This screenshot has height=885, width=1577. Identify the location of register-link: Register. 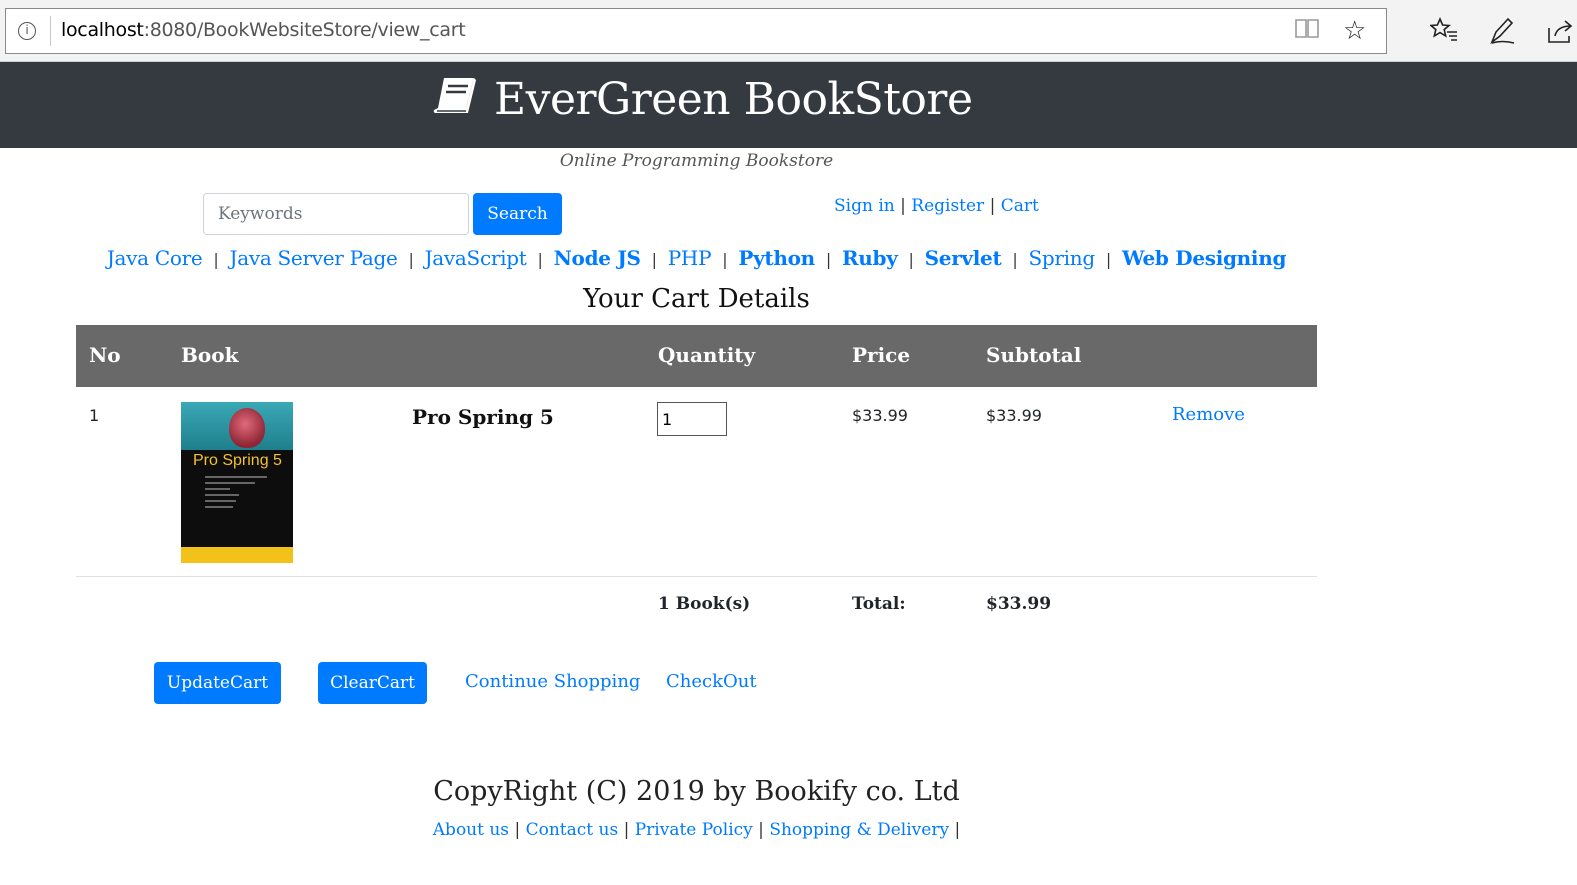
(947, 206).